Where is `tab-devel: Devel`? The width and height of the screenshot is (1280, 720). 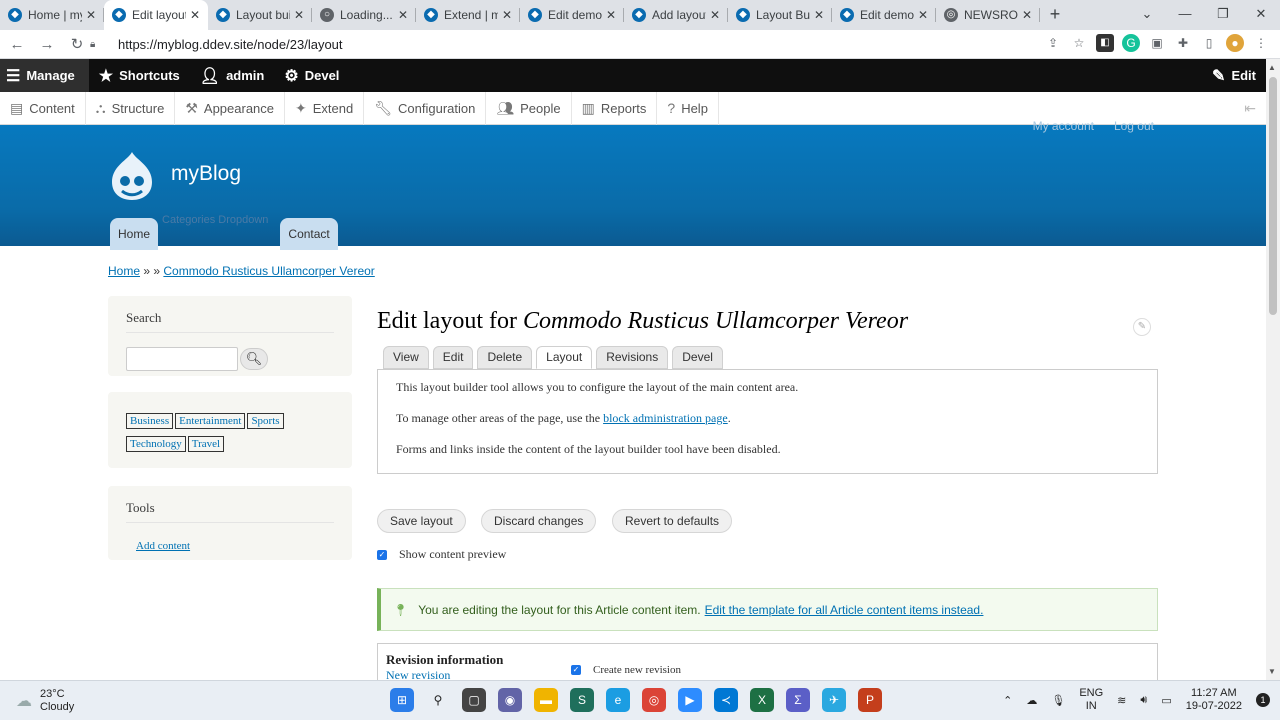 tab-devel: Devel is located at coordinates (697, 357).